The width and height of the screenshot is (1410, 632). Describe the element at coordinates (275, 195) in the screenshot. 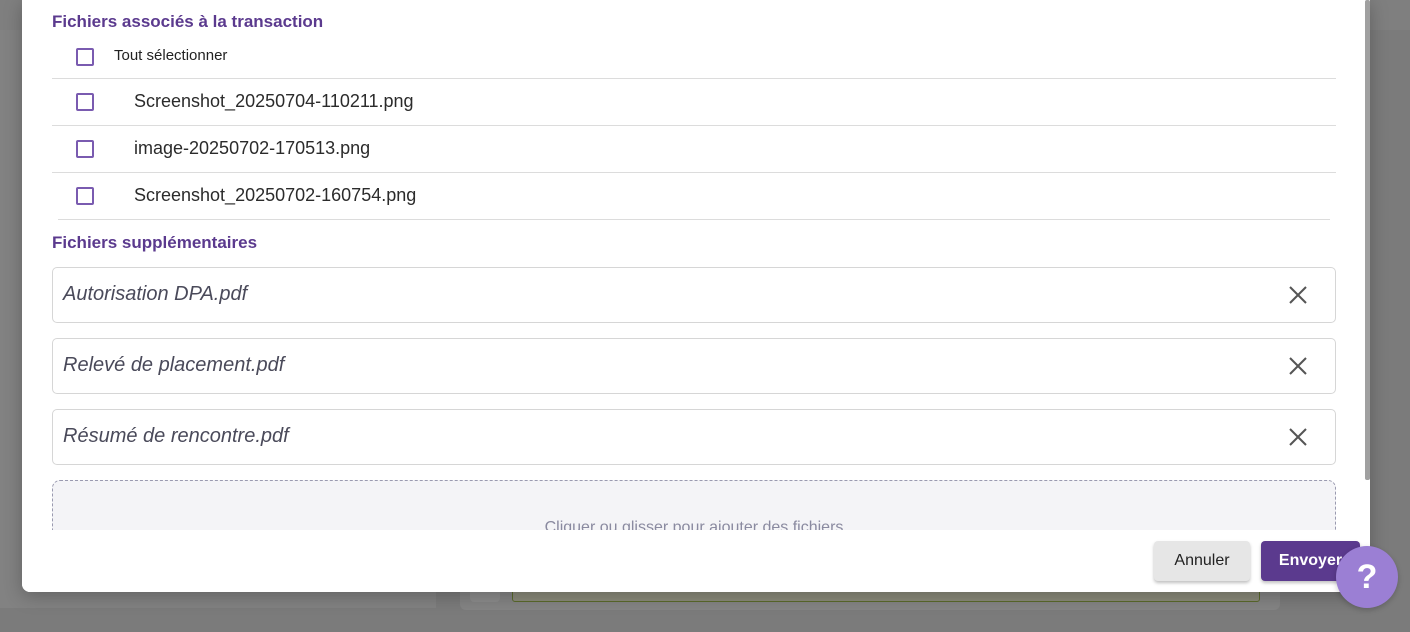

I see `file-name: Screenshot_20250702-160754.png` at that location.